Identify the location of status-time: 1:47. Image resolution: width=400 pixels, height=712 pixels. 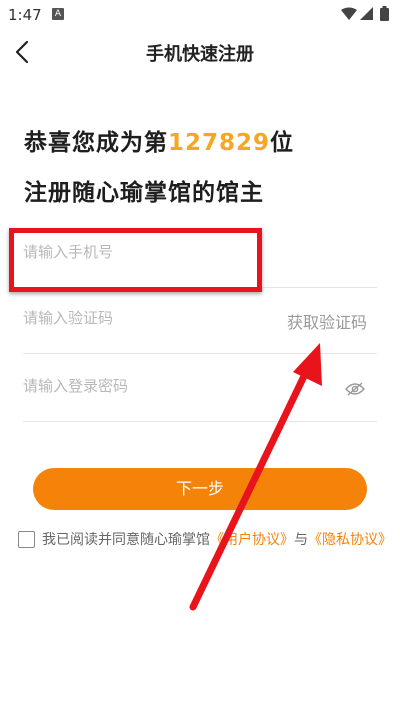
(25, 15).